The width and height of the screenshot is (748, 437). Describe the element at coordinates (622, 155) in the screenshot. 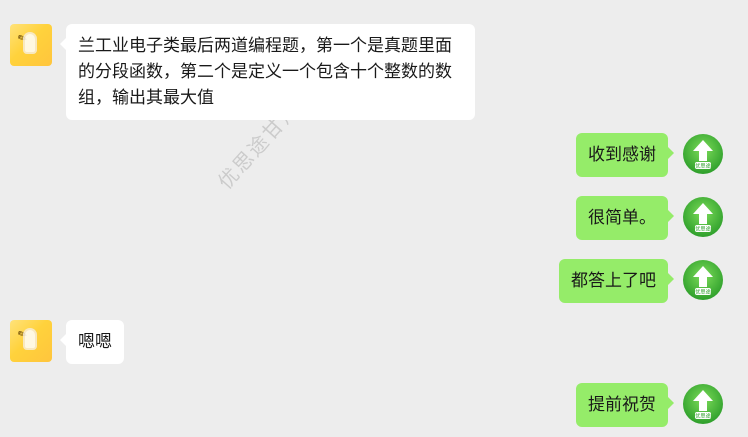

I see `message-text: 收到感谢` at that location.